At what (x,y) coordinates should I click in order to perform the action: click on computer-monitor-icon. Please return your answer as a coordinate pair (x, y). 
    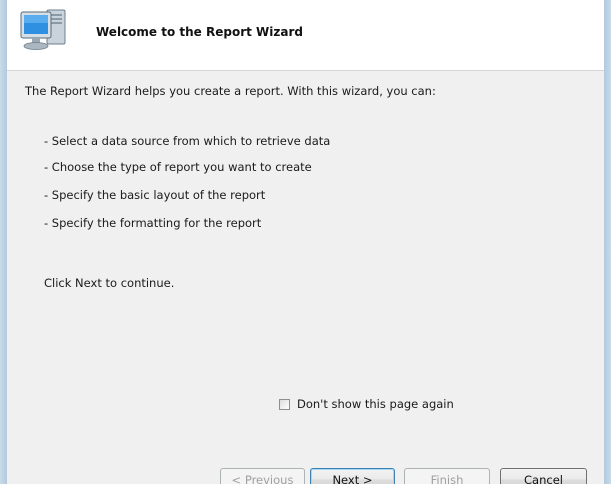
    Looking at the image, I should click on (43, 29).